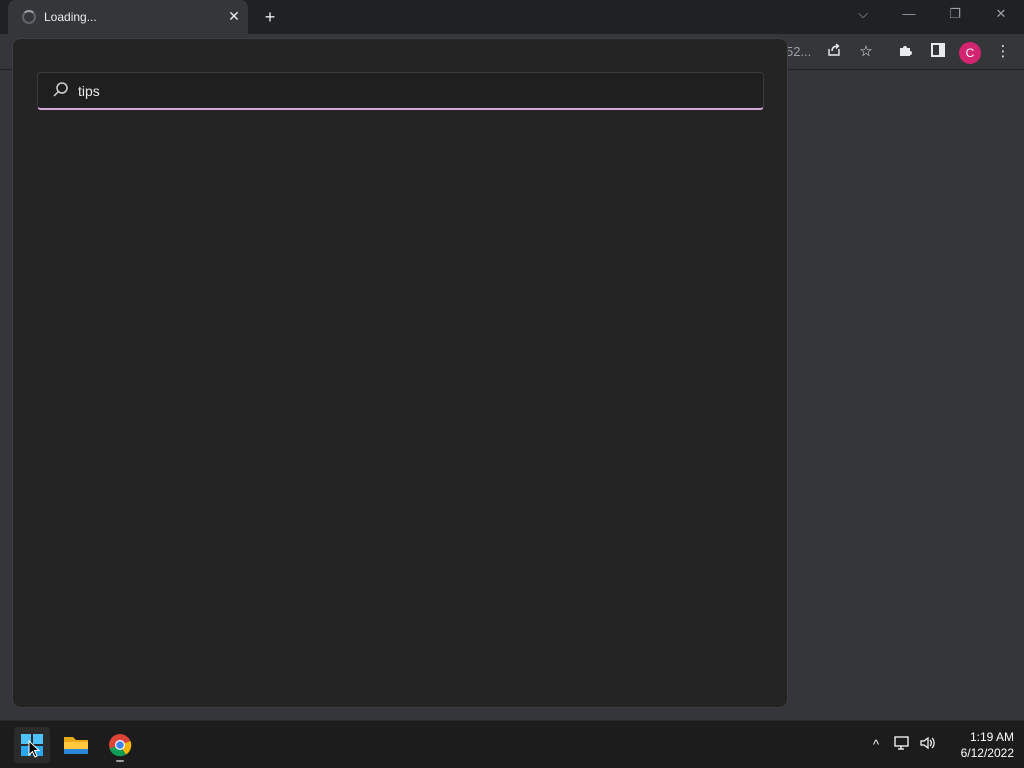  Describe the element at coordinates (34, 749) in the screenshot. I see `mouse-cursor-icon` at that location.